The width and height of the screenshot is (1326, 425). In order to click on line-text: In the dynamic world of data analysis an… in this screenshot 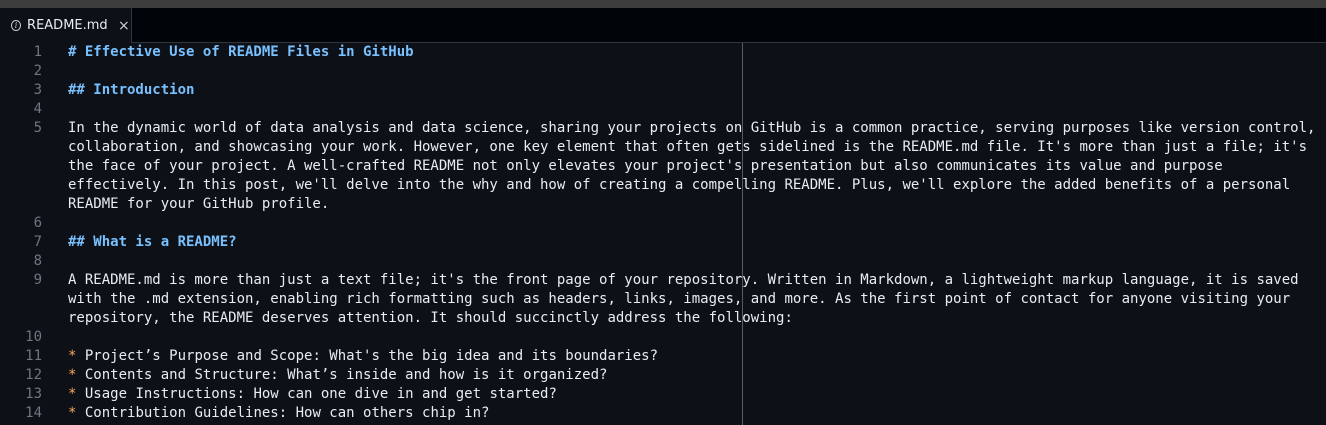, I will do `click(692, 128)`.